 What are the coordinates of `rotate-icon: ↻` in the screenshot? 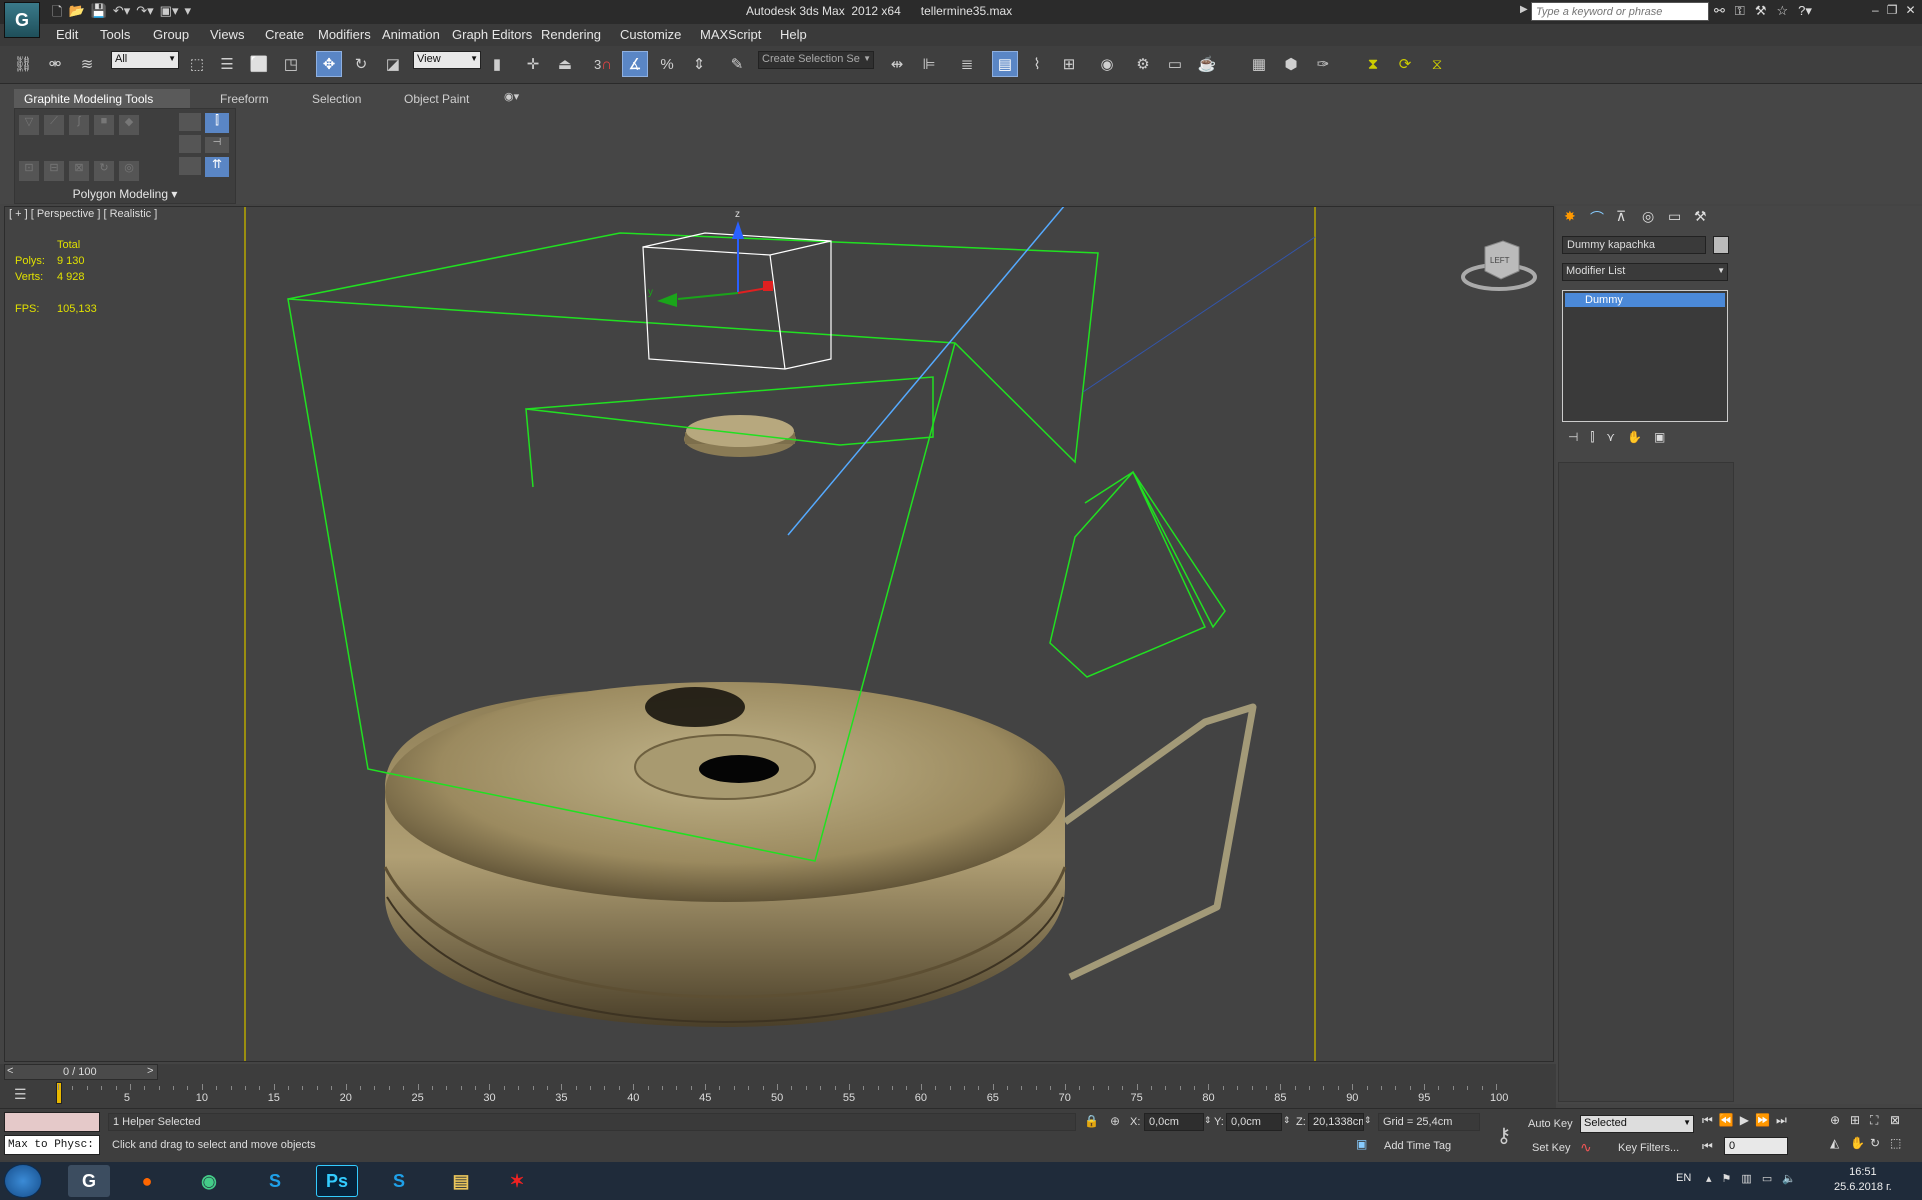 It's located at (361, 64).